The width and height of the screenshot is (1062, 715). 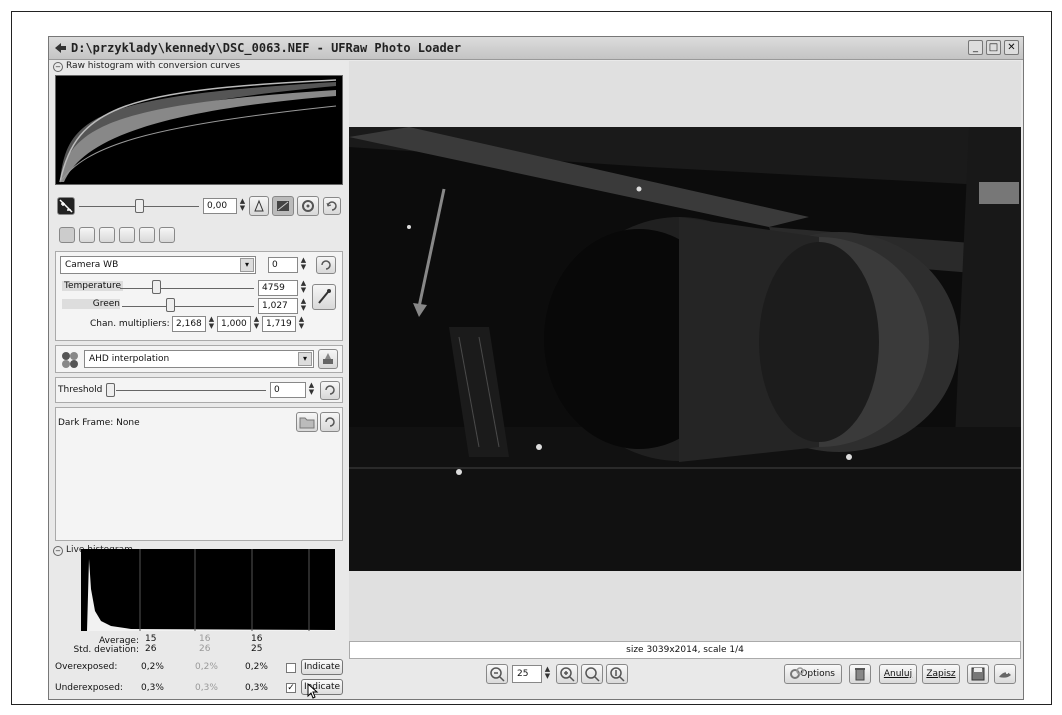 What do you see at coordinates (70, 360) in the screenshot?
I see `interpolation-icon` at bounding box center [70, 360].